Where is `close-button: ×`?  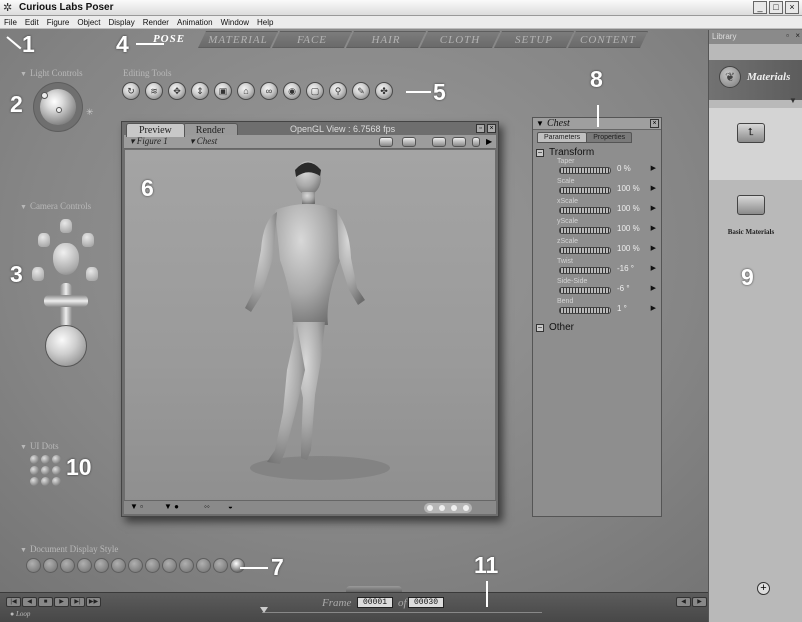 close-button: × is located at coordinates (792, 7).